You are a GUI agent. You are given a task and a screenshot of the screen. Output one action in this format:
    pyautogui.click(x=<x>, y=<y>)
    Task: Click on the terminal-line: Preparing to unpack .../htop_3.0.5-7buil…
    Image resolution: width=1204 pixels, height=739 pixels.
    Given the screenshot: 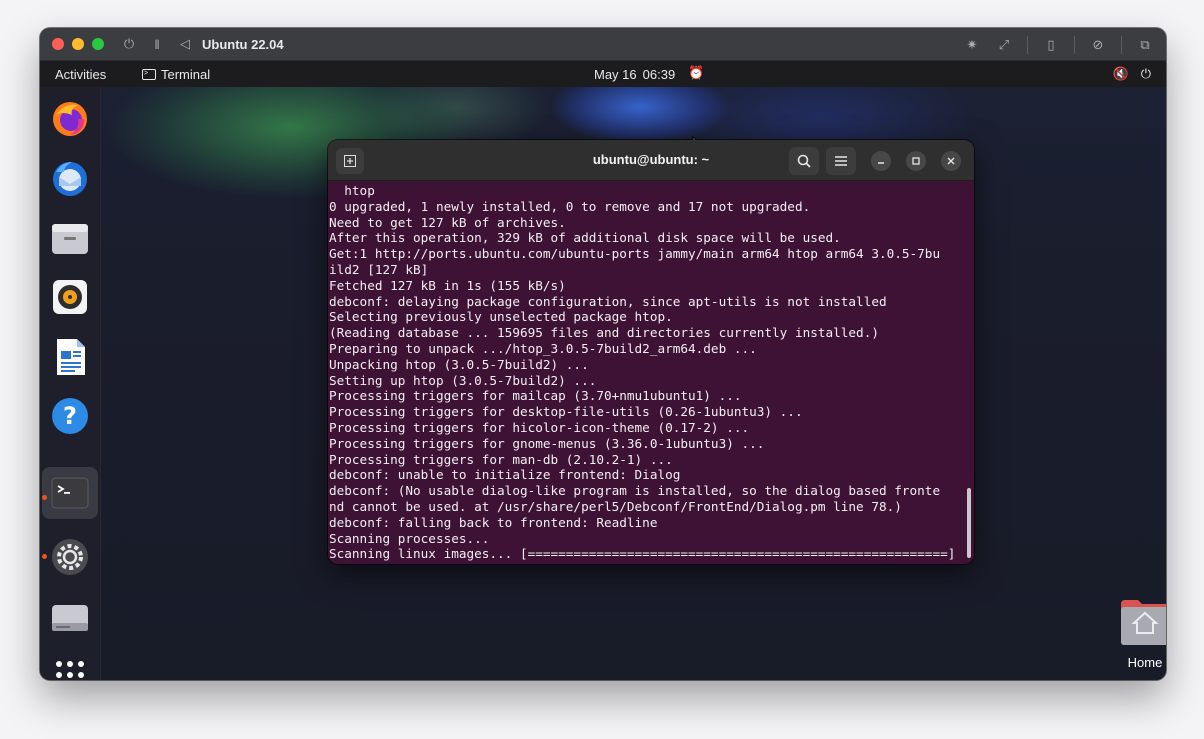 What is the action you would take?
    pyautogui.click(x=543, y=348)
    